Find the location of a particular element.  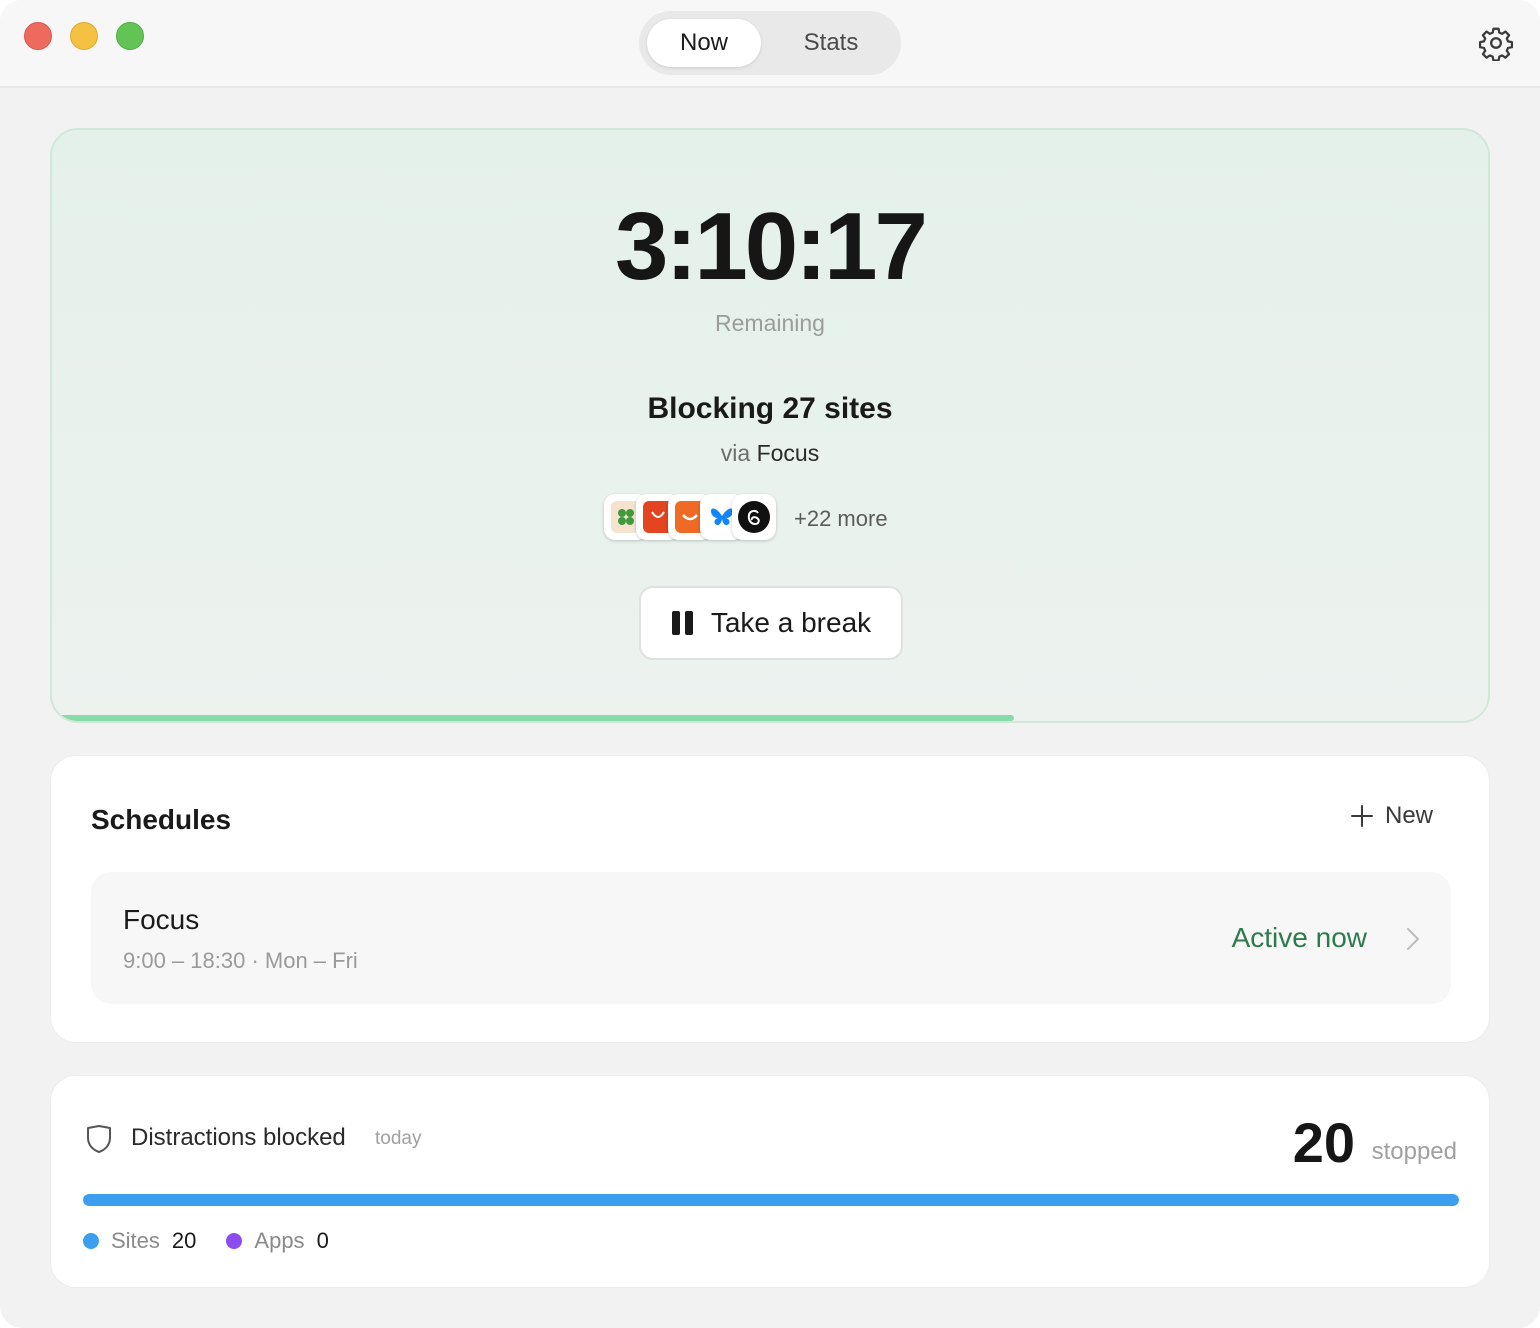

legend-apps: Apps 0 is located at coordinates (277, 1241).